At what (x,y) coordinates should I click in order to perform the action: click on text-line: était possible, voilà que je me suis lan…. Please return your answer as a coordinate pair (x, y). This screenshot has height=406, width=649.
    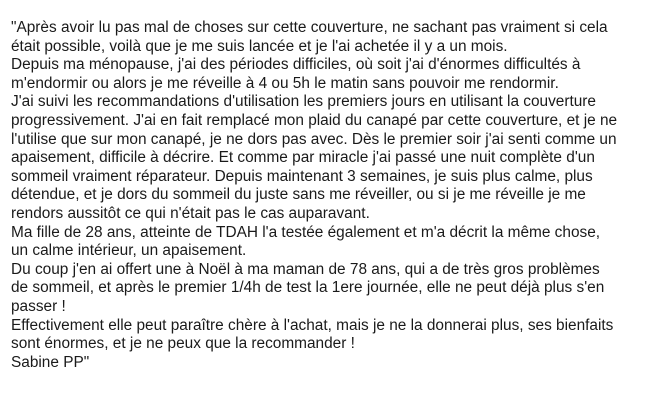
    Looking at the image, I should click on (259, 46).